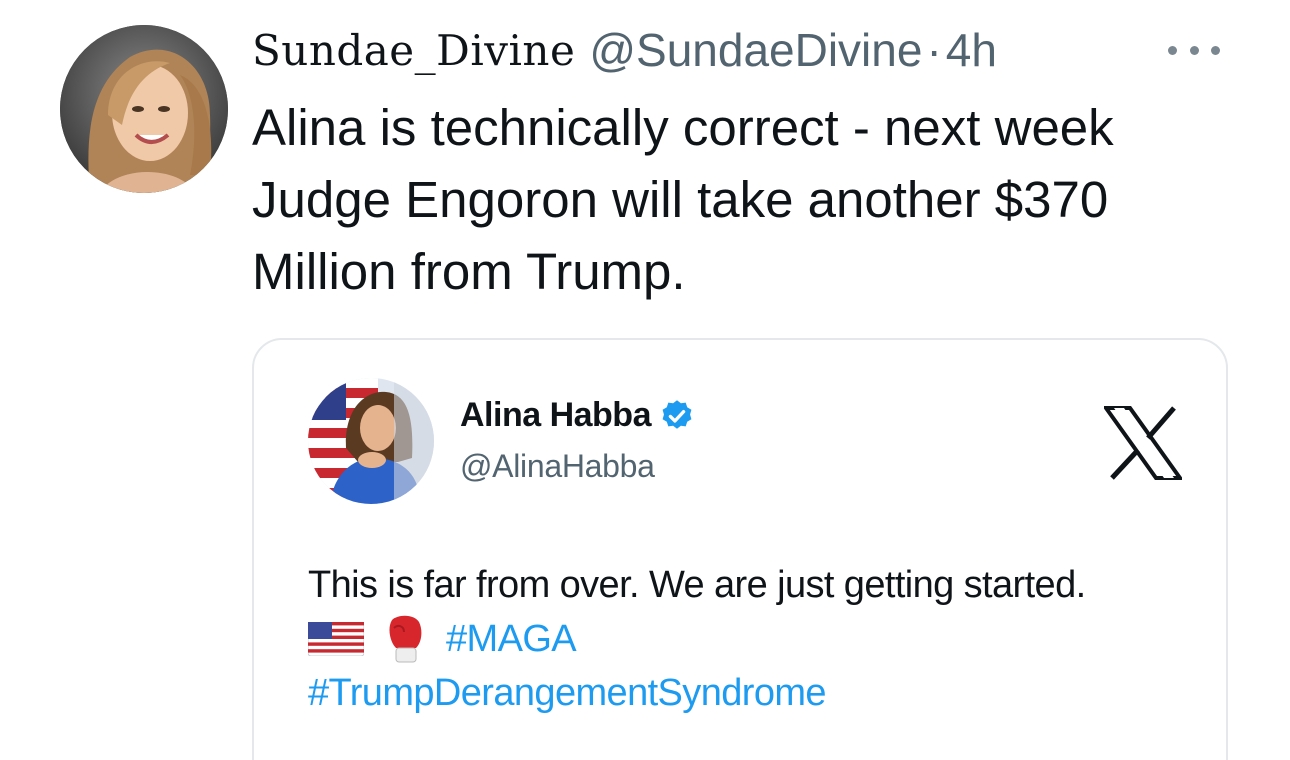  I want to click on verified-badge-icon, so click(677, 414).